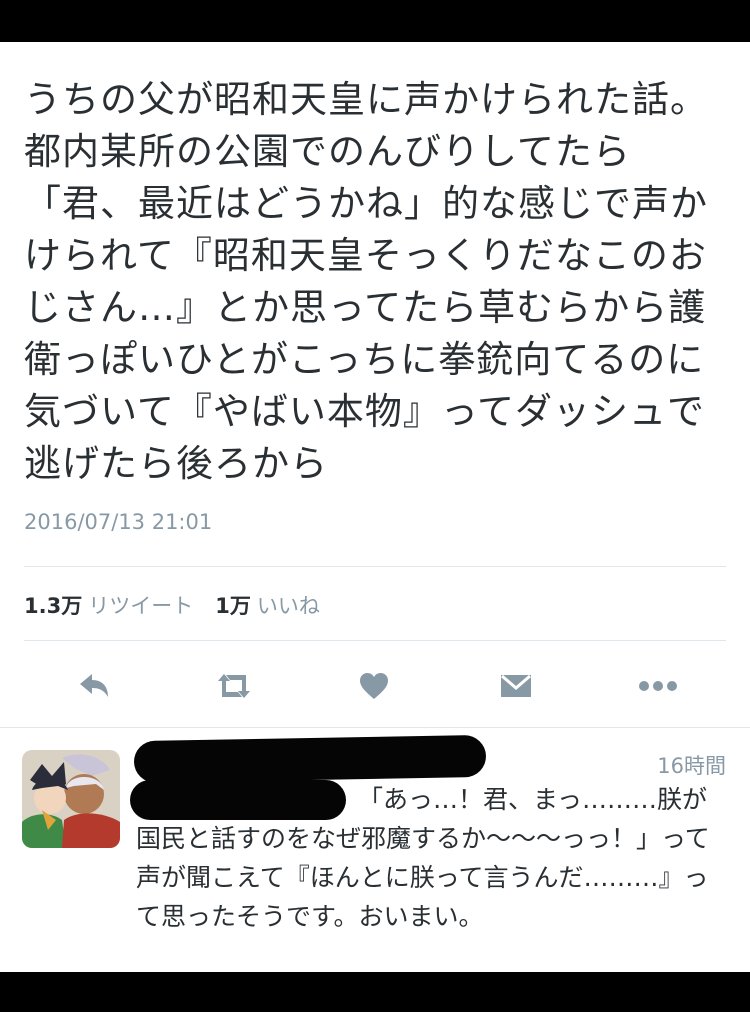 The image size is (750, 1012). I want to click on more-button, so click(658, 686).